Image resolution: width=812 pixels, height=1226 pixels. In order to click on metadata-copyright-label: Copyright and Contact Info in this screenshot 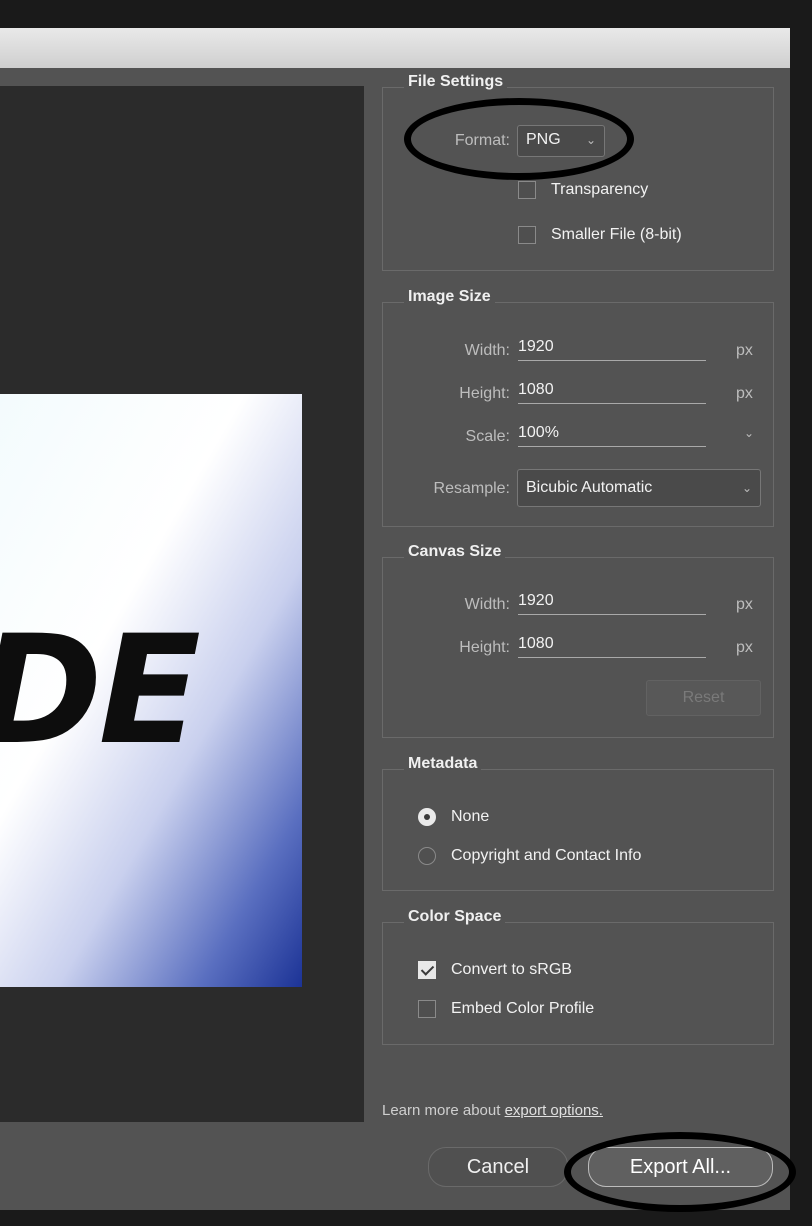, I will do `click(546, 855)`.